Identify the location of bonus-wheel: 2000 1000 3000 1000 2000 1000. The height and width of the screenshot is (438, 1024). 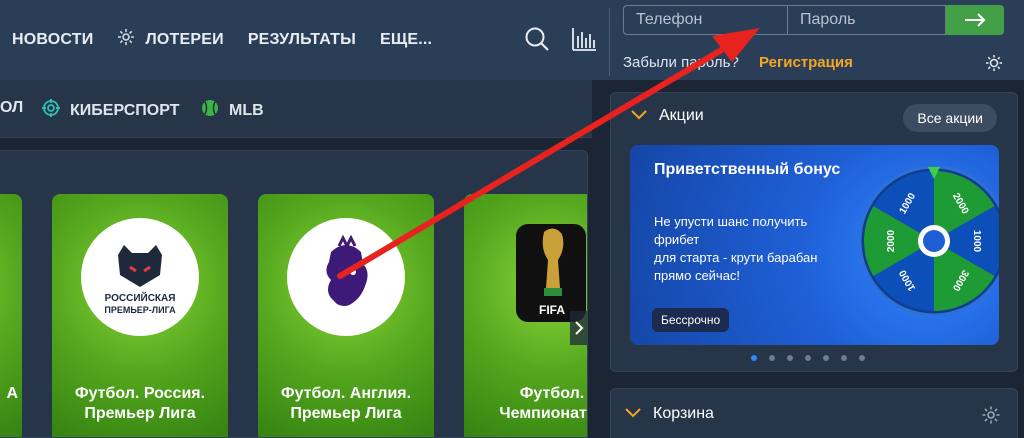
(926, 241).